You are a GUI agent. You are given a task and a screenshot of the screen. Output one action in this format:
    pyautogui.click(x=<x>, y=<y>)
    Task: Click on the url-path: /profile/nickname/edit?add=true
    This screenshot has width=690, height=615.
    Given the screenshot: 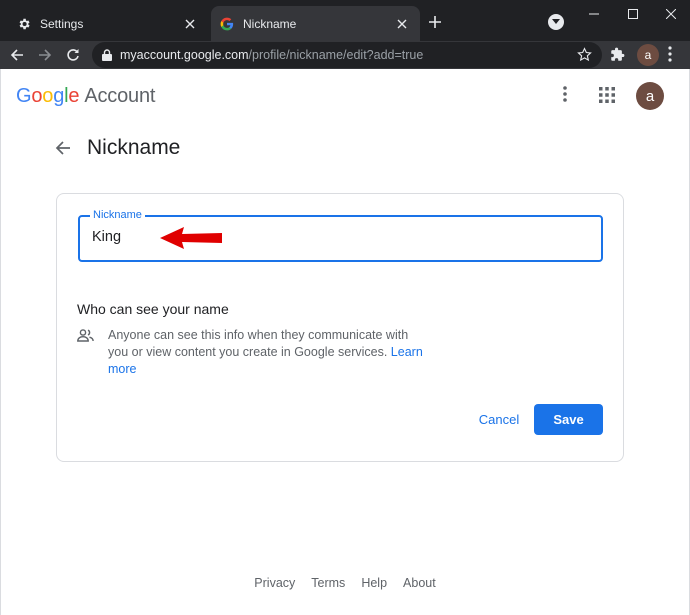 What is the action you would take?
    pyautogui.click(x=336, y=55)
    